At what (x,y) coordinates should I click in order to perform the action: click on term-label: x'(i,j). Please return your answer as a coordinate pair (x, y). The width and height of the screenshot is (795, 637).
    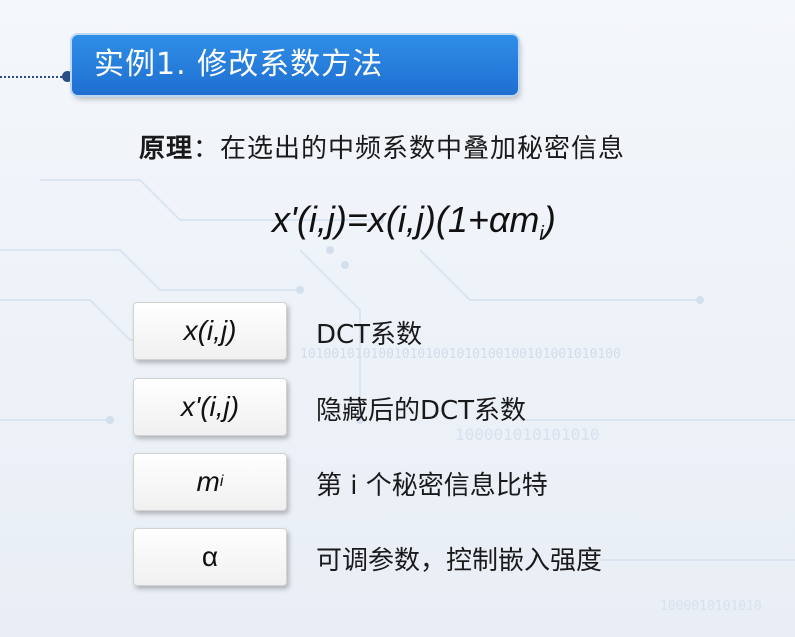
    Looking at the image, I should click on (210, 406).